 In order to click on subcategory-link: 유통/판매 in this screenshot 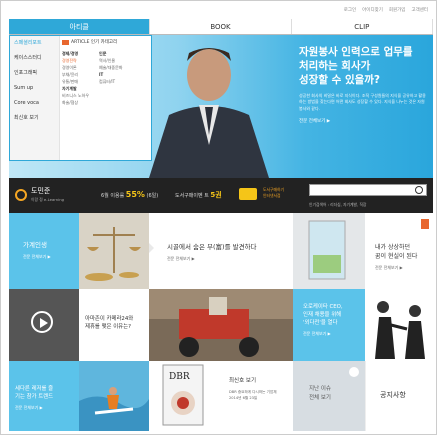, I will do `click(75, 81)`.